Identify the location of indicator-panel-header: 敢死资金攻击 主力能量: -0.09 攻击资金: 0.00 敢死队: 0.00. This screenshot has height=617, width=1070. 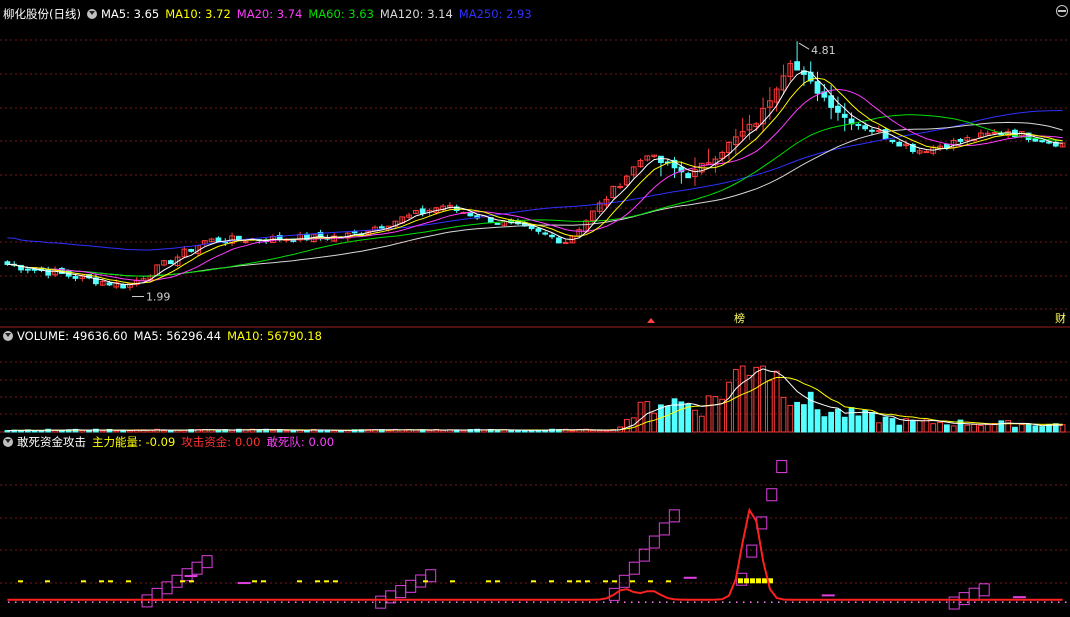
(174, 442).